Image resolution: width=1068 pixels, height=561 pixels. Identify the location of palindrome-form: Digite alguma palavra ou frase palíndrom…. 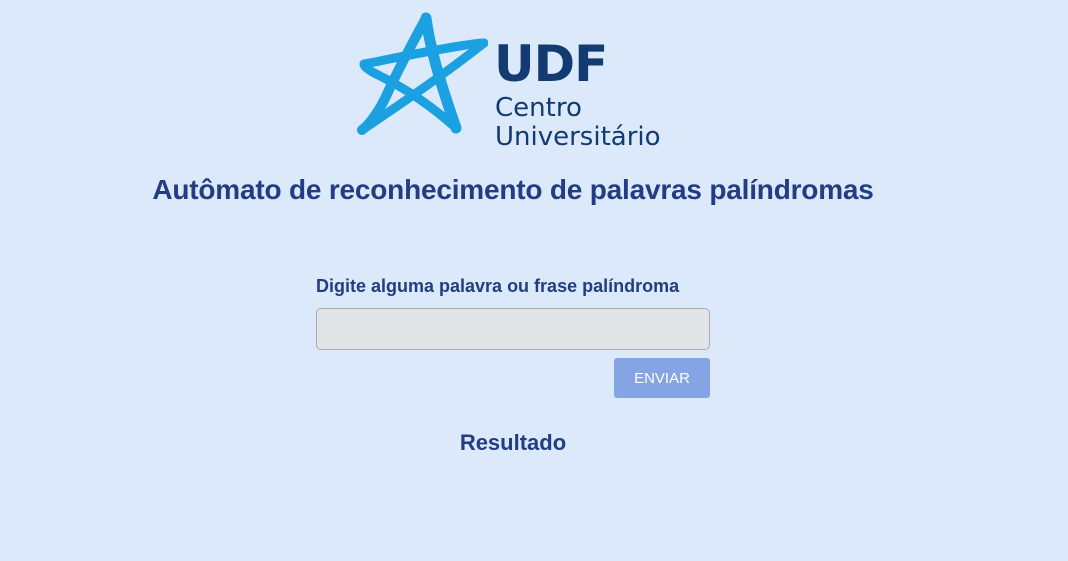
(513, 336).